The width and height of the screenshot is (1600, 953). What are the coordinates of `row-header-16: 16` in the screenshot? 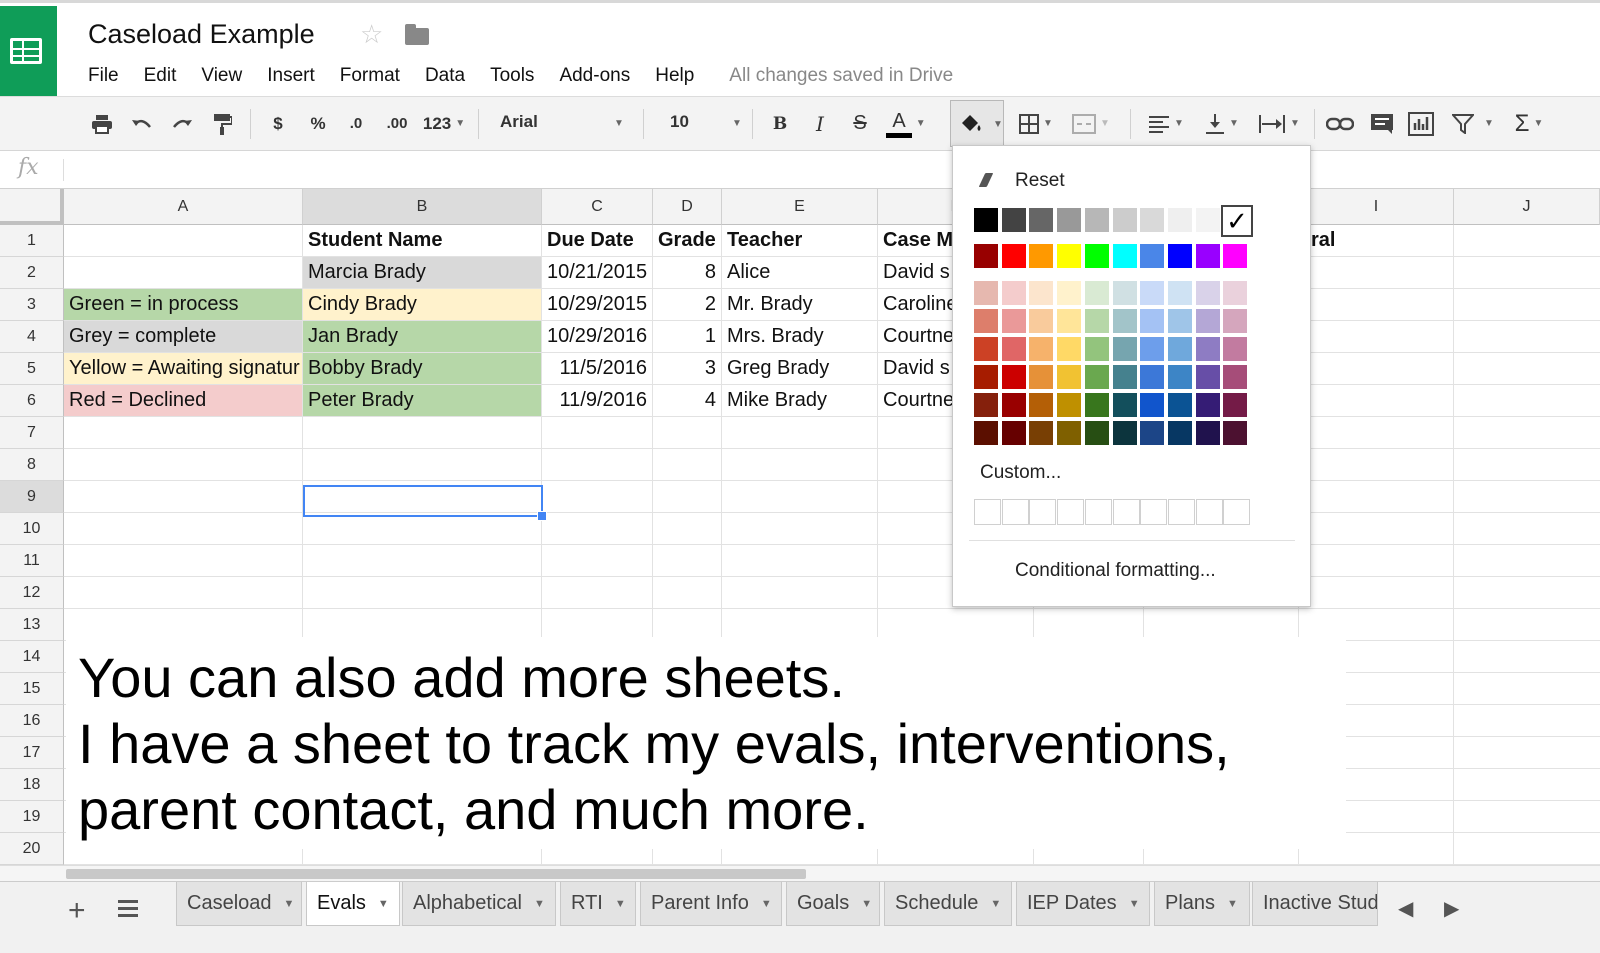 It's located at (32, 721).